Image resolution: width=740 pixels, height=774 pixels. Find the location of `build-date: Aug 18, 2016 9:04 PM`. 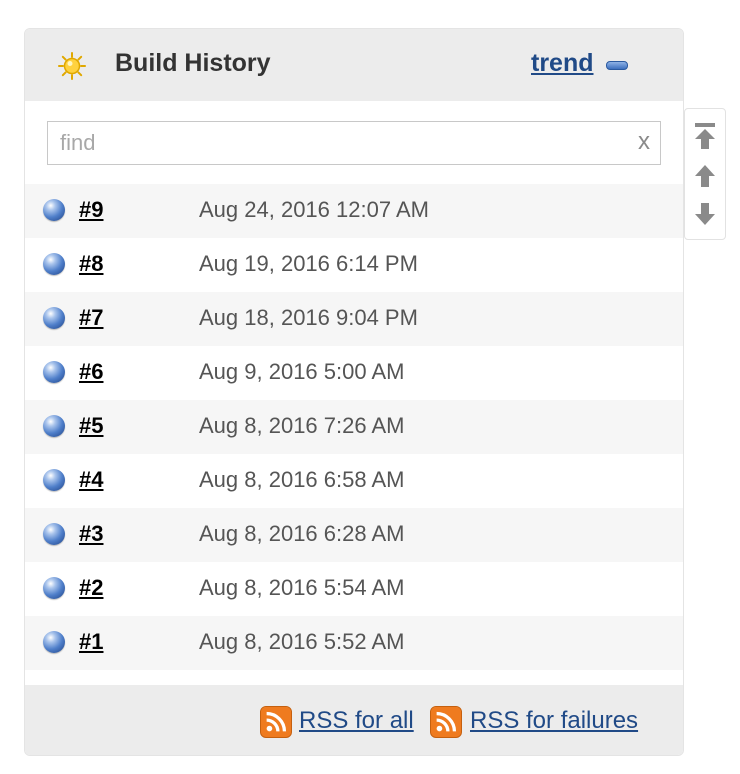

build-date: Aug 18, 2016 9:04 PM is located at coordinates (308, 317).